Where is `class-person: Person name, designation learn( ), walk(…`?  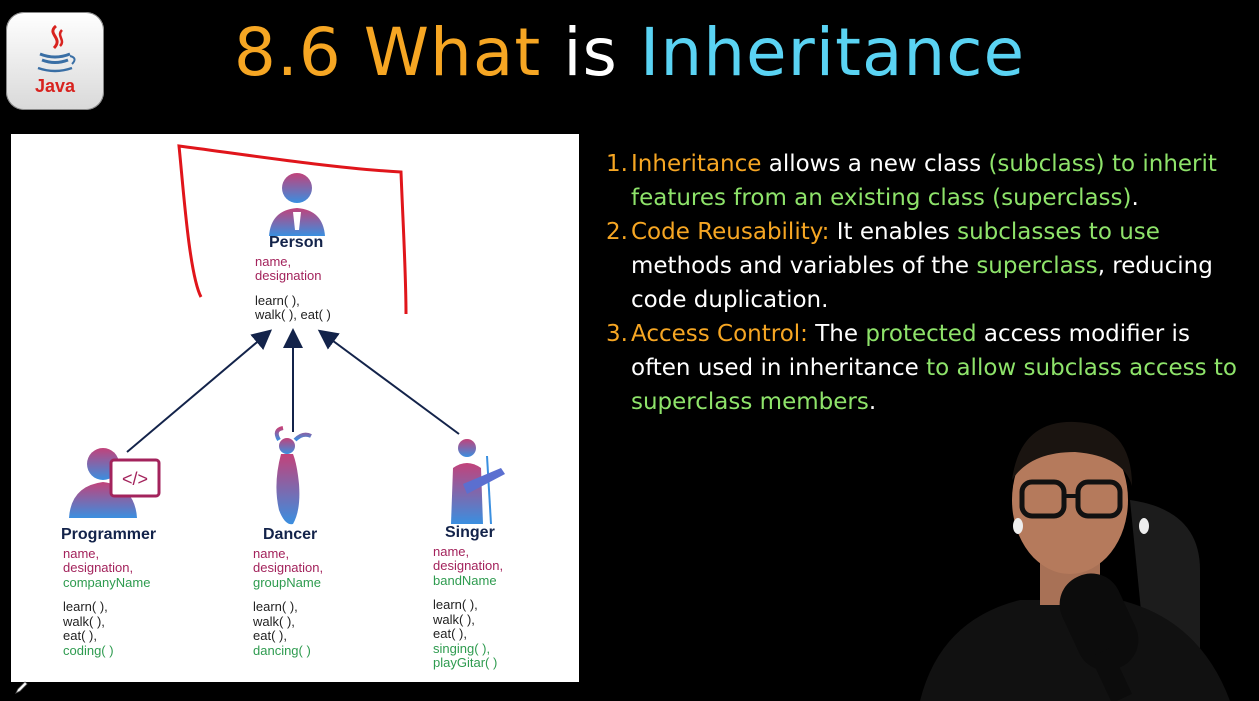 class-person: Person name, designation learn( ), walk(… is located at coordinates (293, 278).